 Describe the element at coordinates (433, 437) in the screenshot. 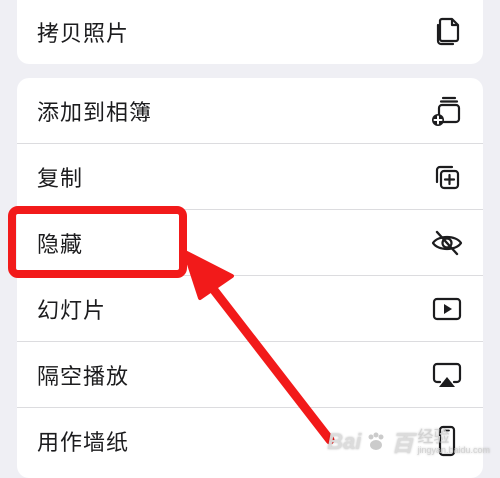

I see `watermark-subtitle: 经验` at that location.